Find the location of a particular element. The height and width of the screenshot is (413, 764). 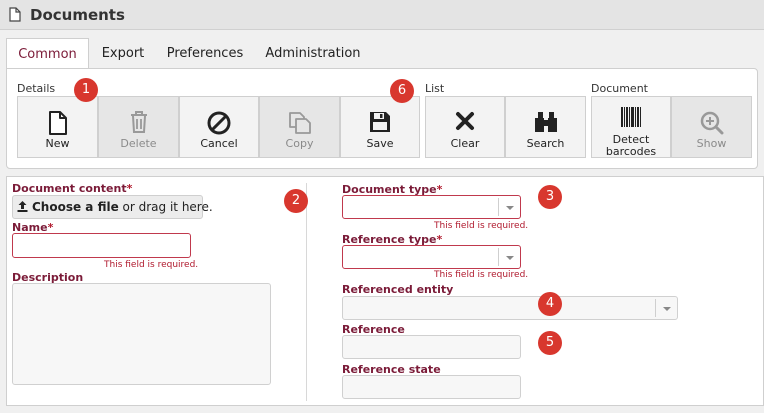

copy-icon is located at coordinates (299, 123).